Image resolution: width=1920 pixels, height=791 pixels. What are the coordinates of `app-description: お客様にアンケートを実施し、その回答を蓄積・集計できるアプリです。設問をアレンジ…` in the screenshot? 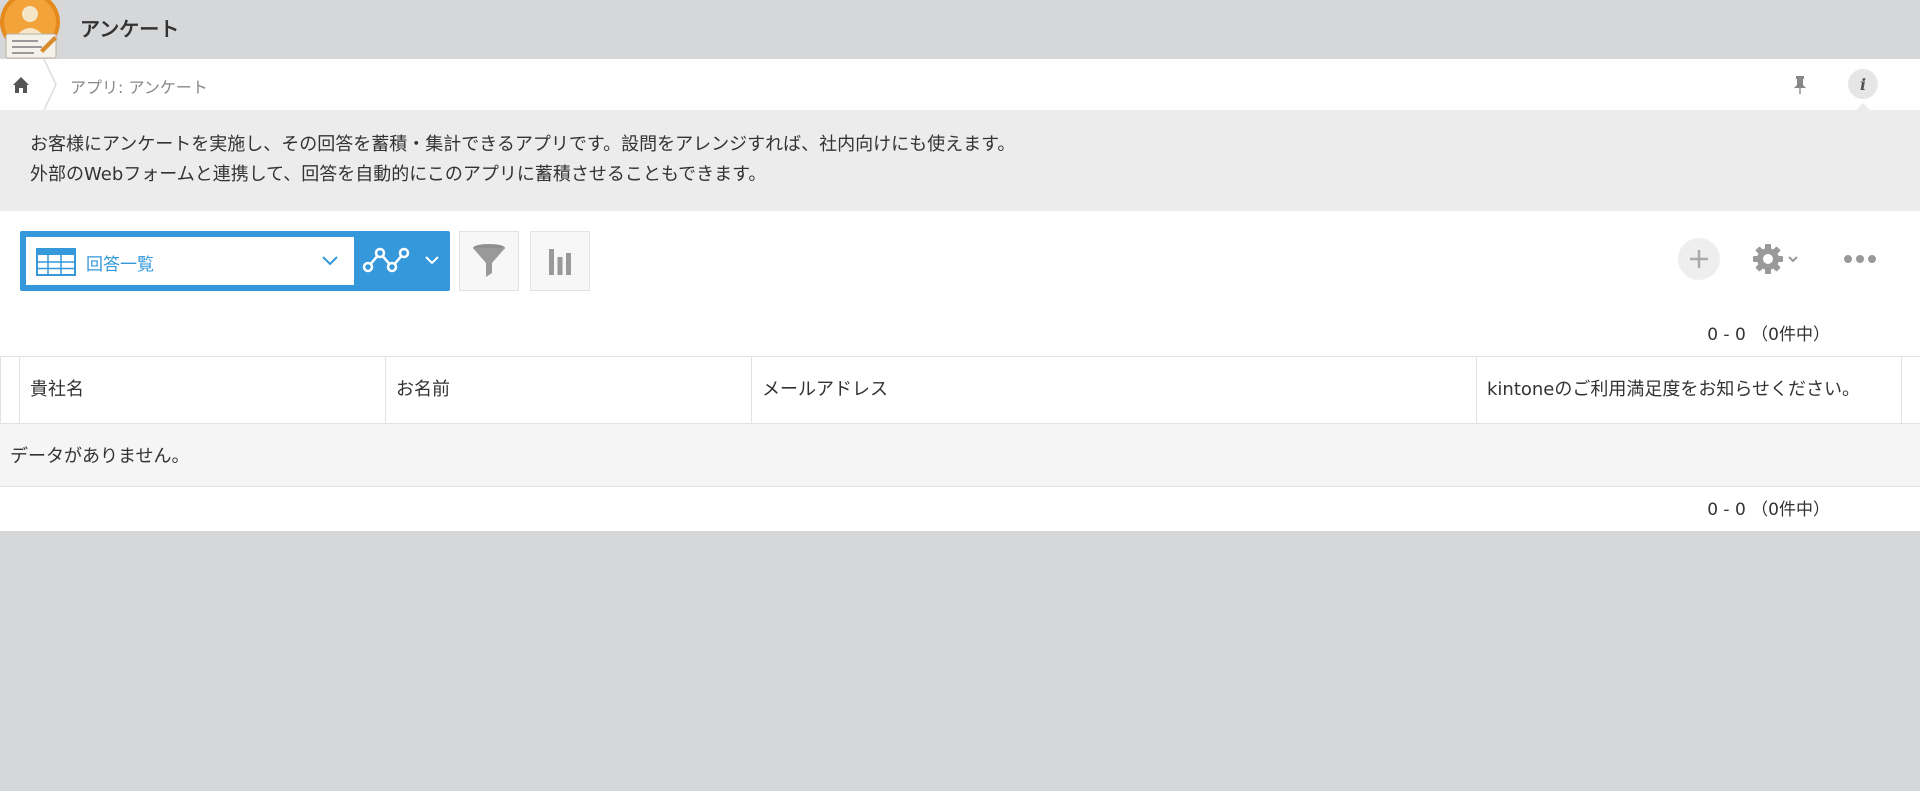 It's located at (960, 160).